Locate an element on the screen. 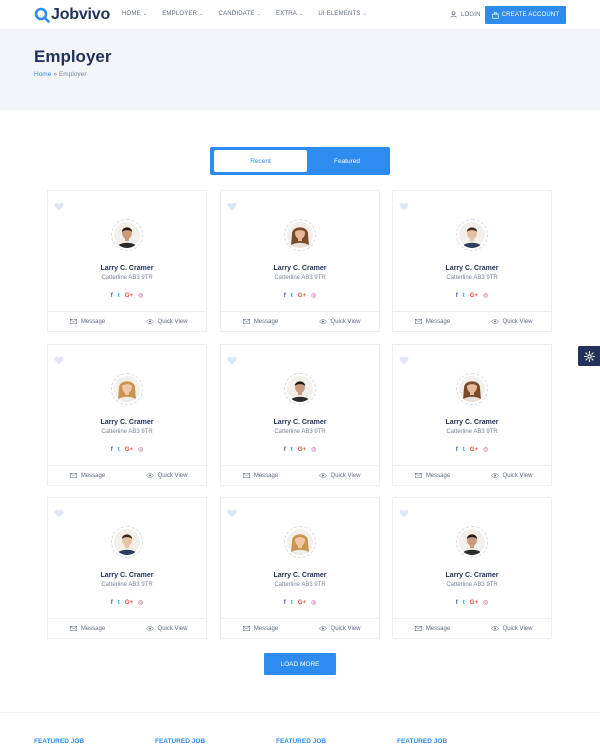 The image size is (600, 750). create-account-button: CREATE ACCOUNT is located at coordinates (525, 15).